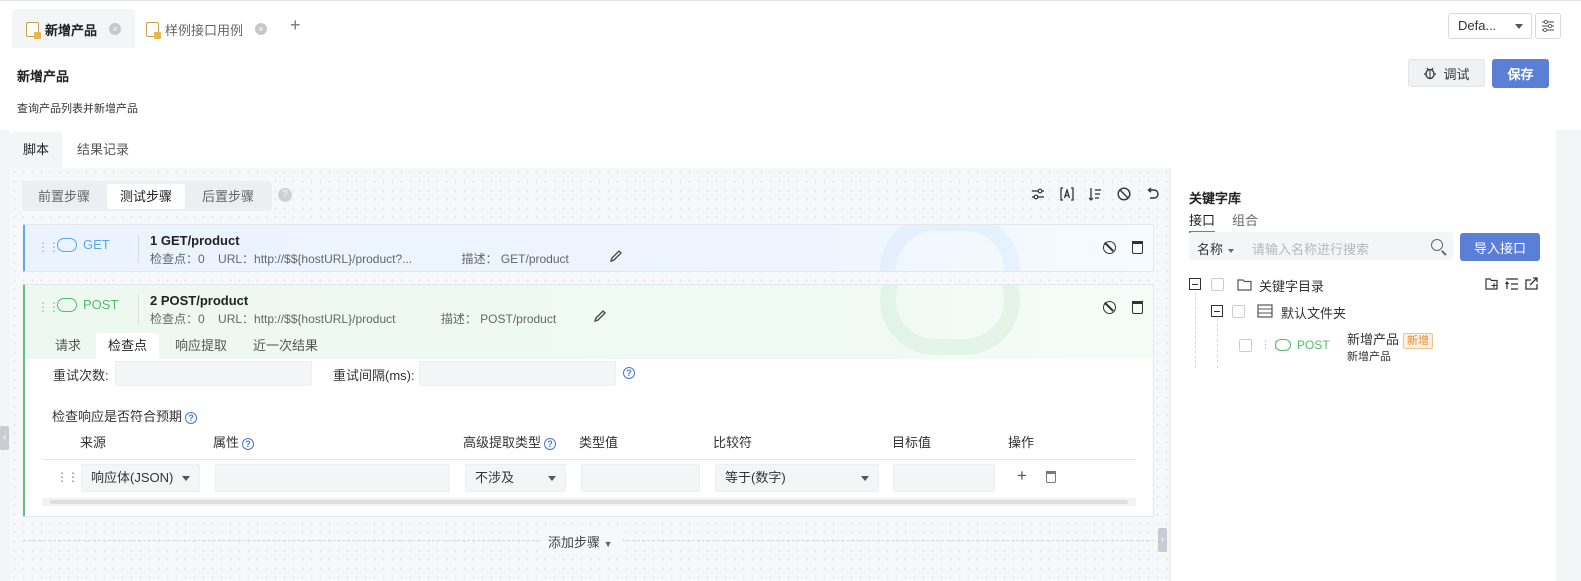 Image resolution: width=1581 pixels, height=581 pixels. What do you see at coordinates (1500, 247) in the screenshot?
I see `import-interface-button: 导入接口` at bounding box center [1500, 247].